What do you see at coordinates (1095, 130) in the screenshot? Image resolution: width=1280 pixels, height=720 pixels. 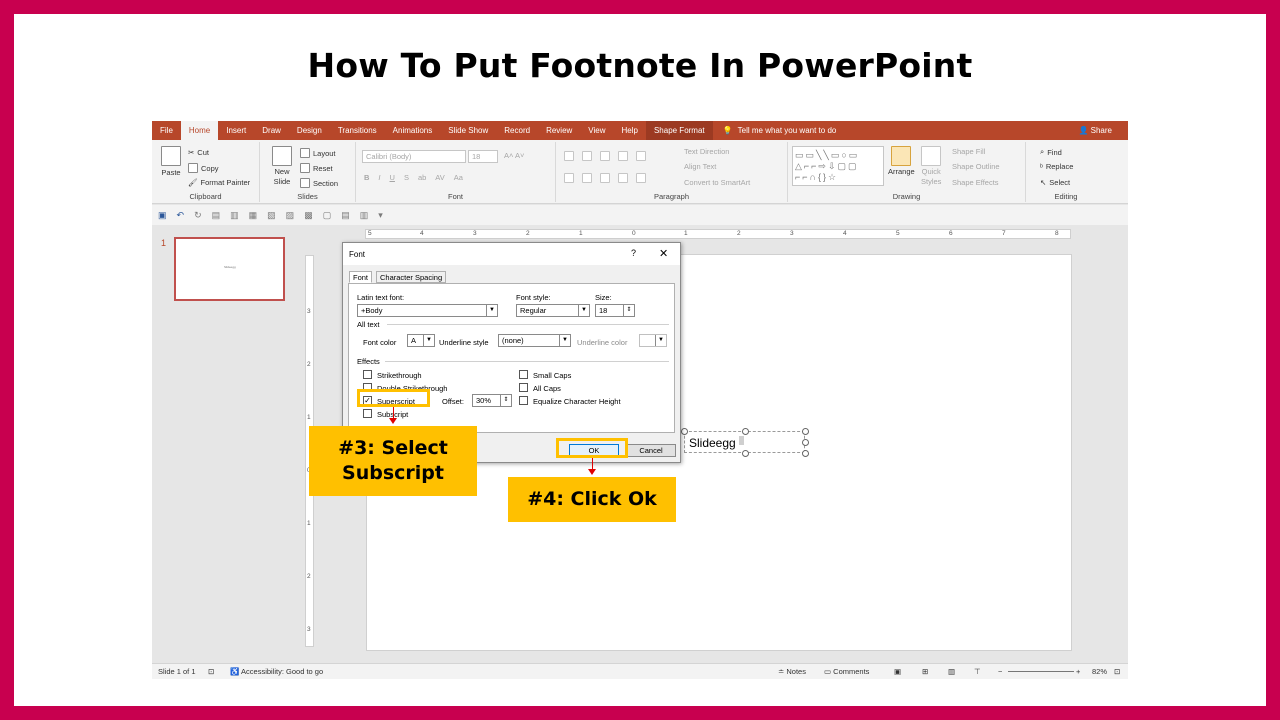 I see `share-button: 👤 Share` at bounding box center [1095, 130].